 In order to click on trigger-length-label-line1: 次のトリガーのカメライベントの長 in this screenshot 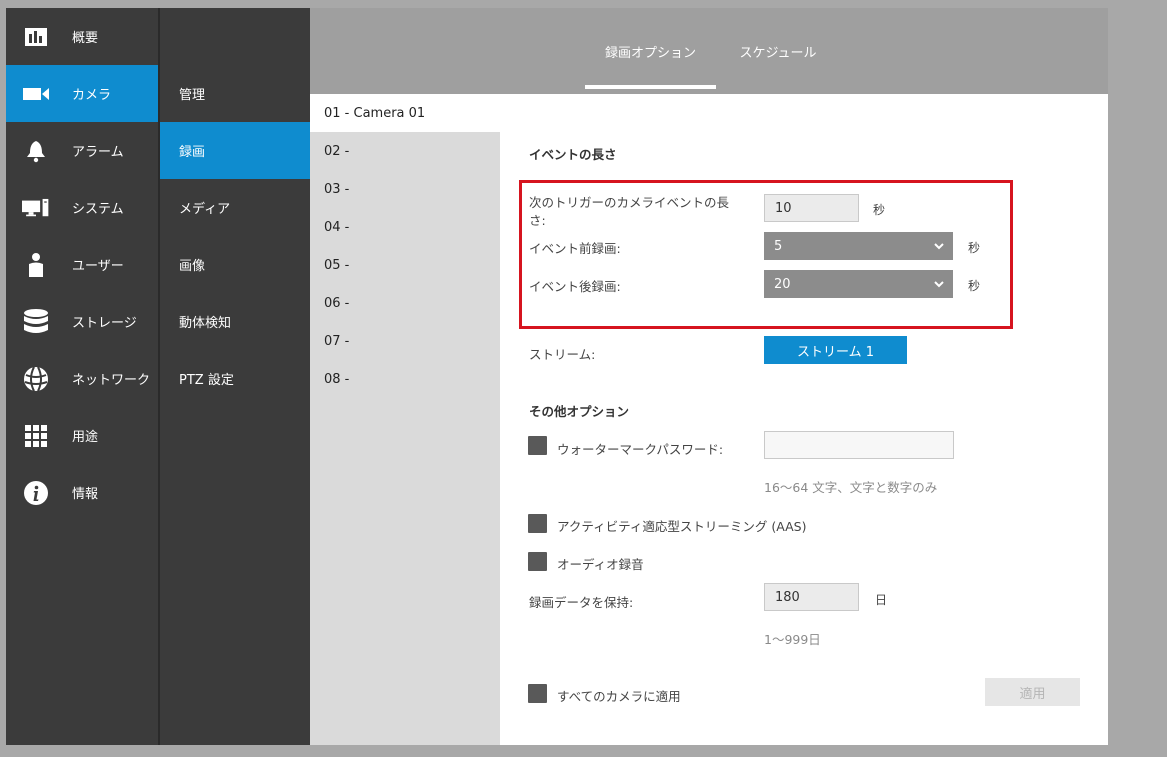, I will do `click(629, 202)`.